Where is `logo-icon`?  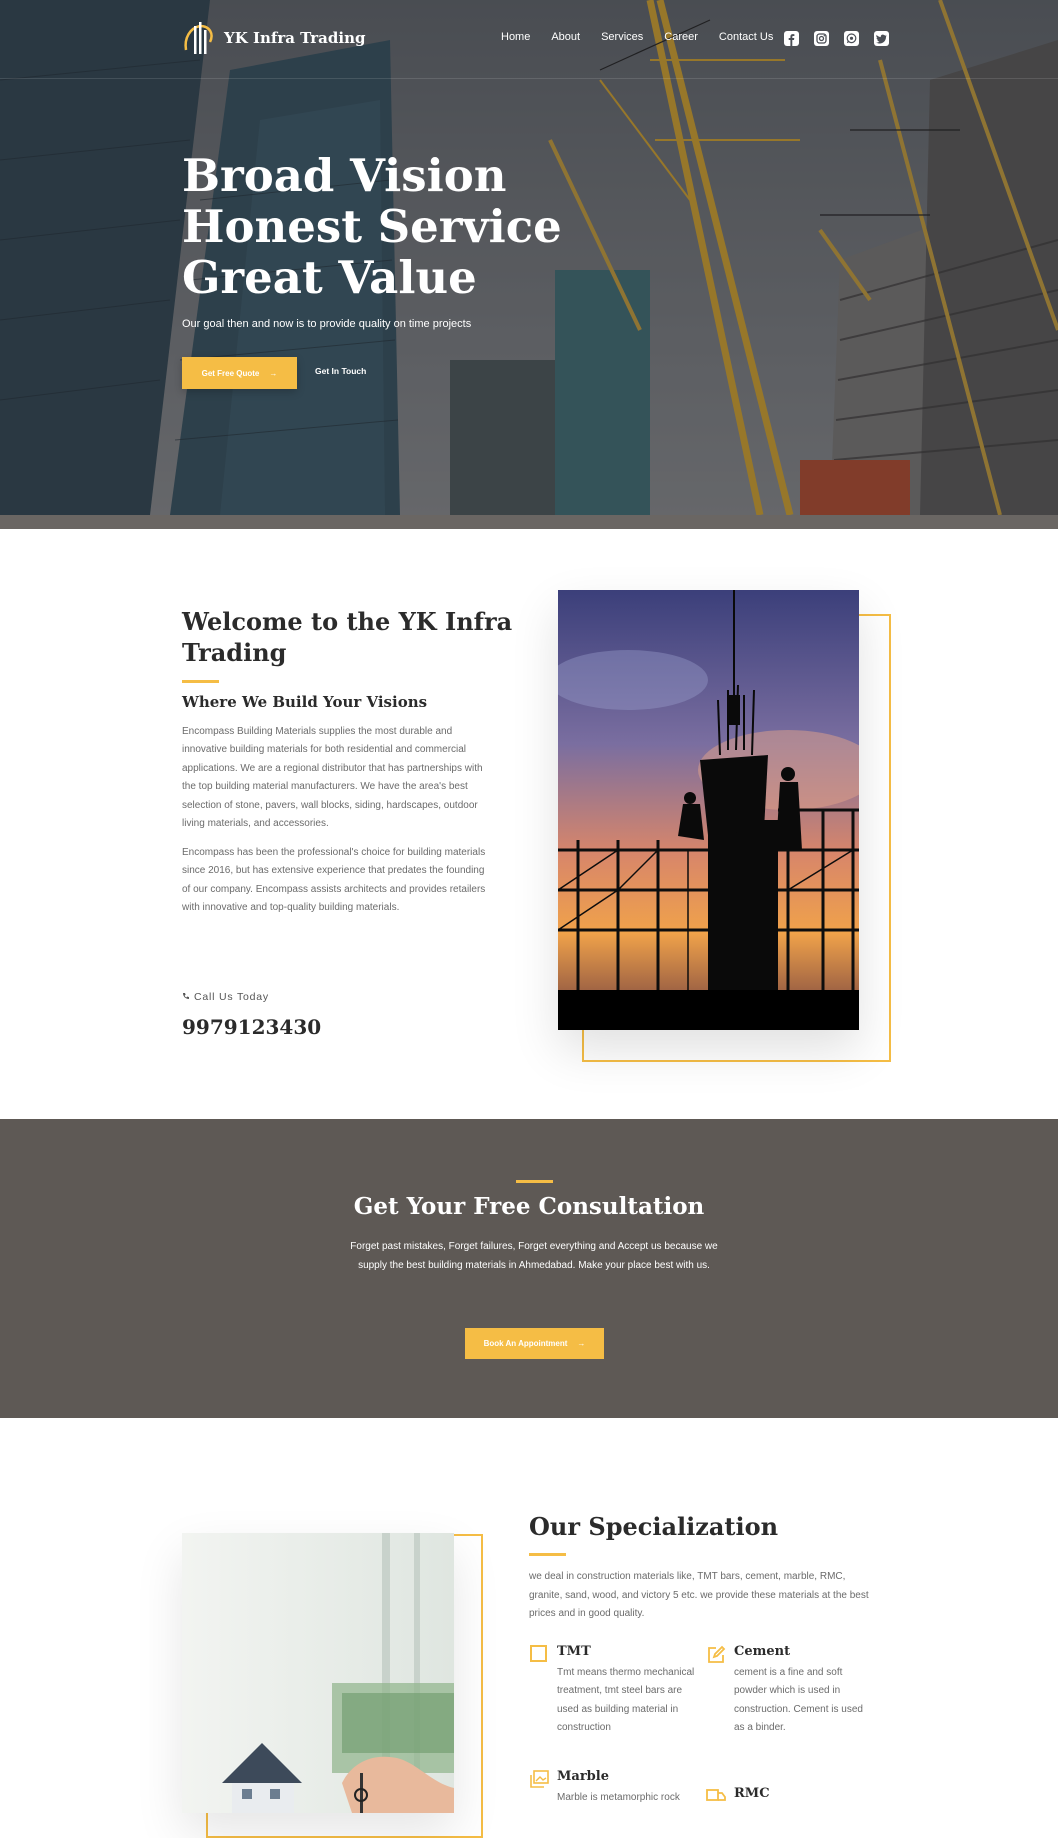 logo-icon is located at coordinates (198, 38).